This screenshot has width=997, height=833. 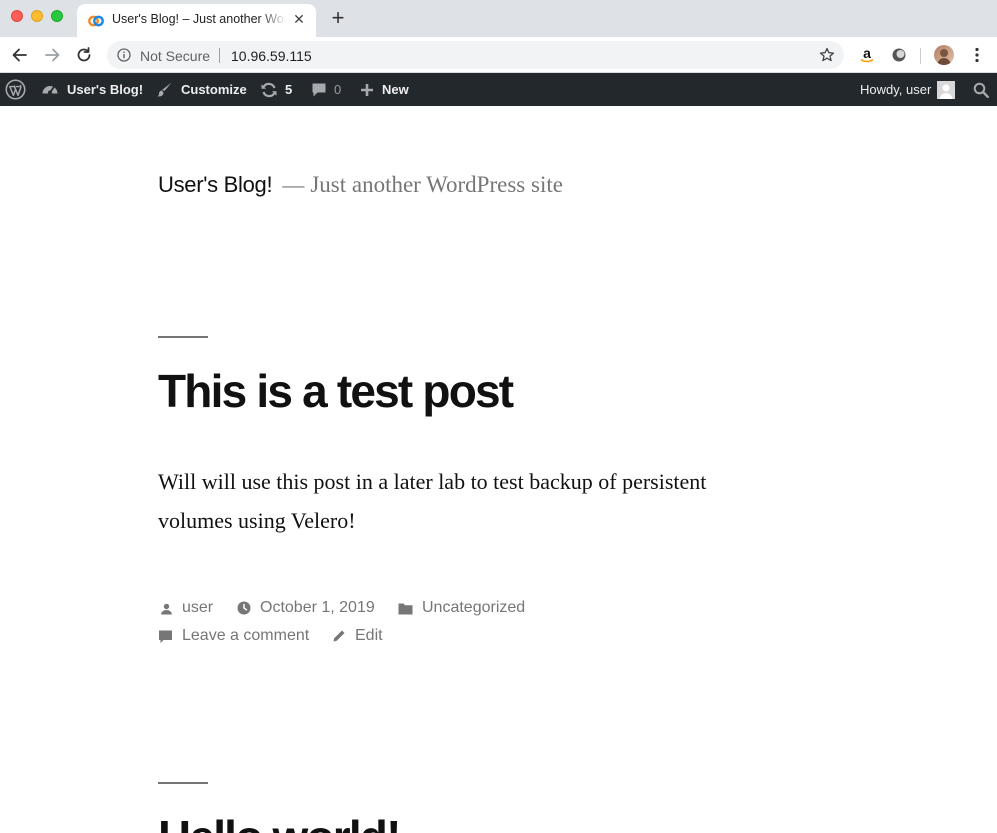 I want to click on wordpress-logo-menu, so click(x=15, y=89).